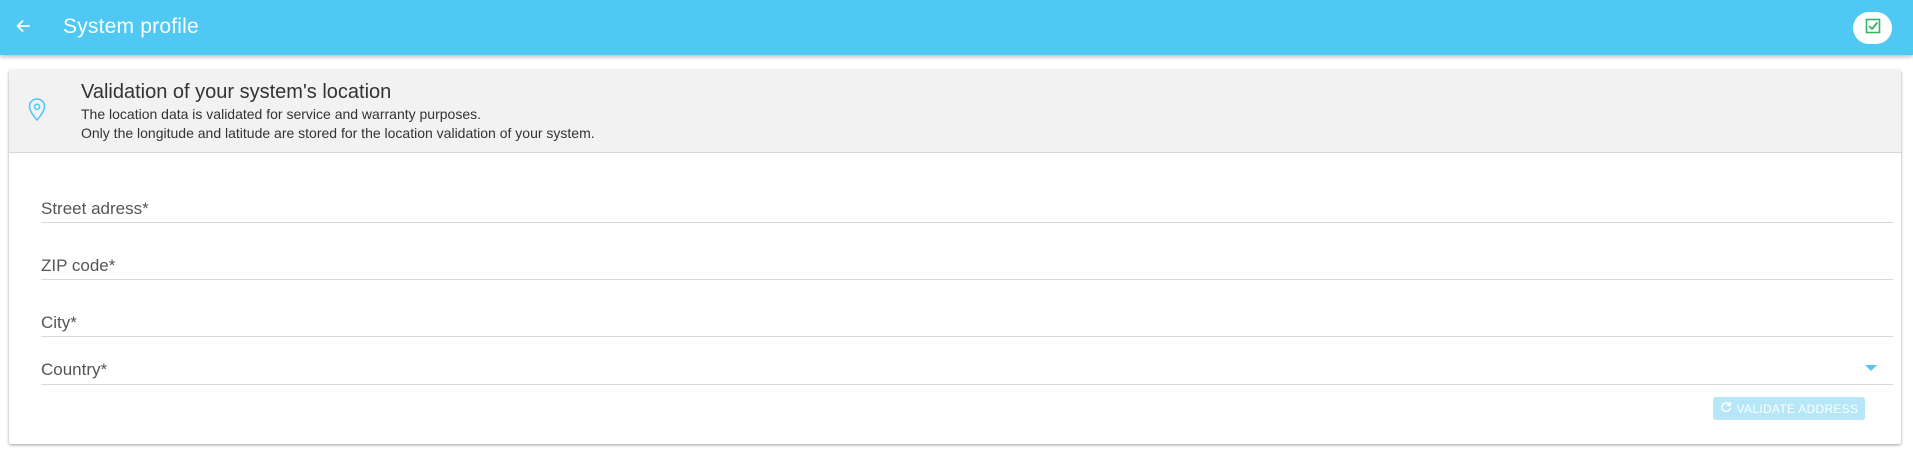 This screenshot has width=1913, height=453. I want to click on city-label: City*, so click(59, 322).